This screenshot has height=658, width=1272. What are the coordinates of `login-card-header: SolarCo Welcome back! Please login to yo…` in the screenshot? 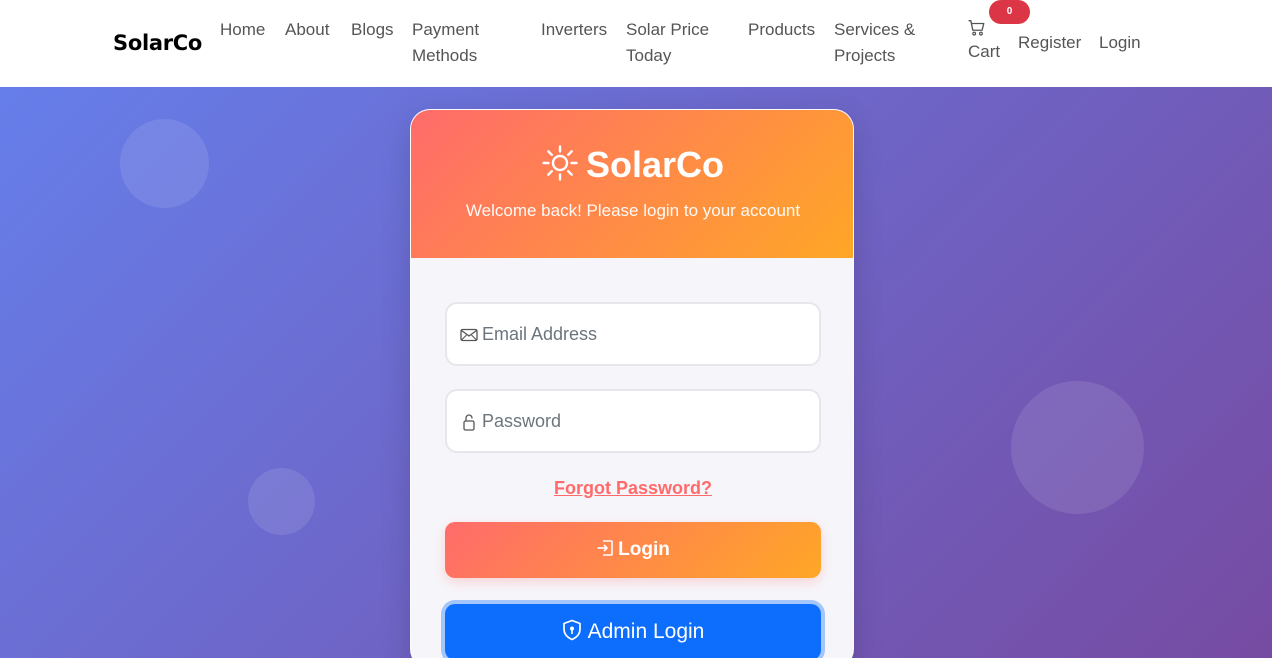 It's located at (632, 184).